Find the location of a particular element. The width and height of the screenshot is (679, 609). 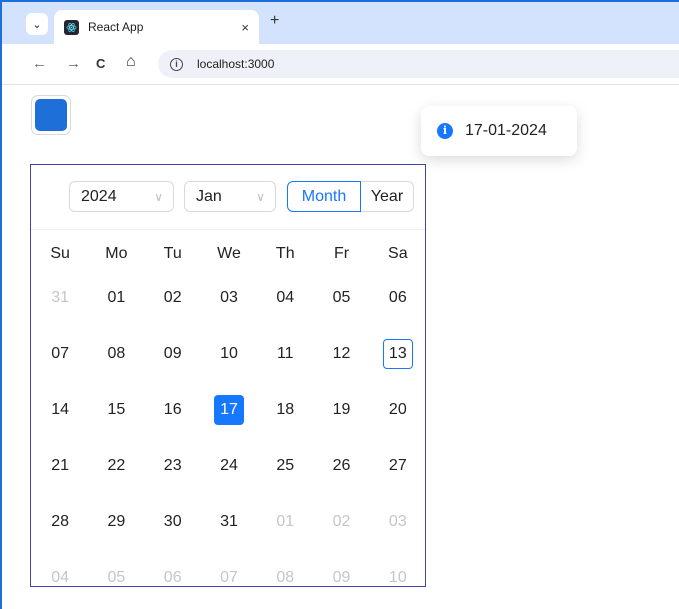

date-value: 08 is located at coordinates (116, 353).